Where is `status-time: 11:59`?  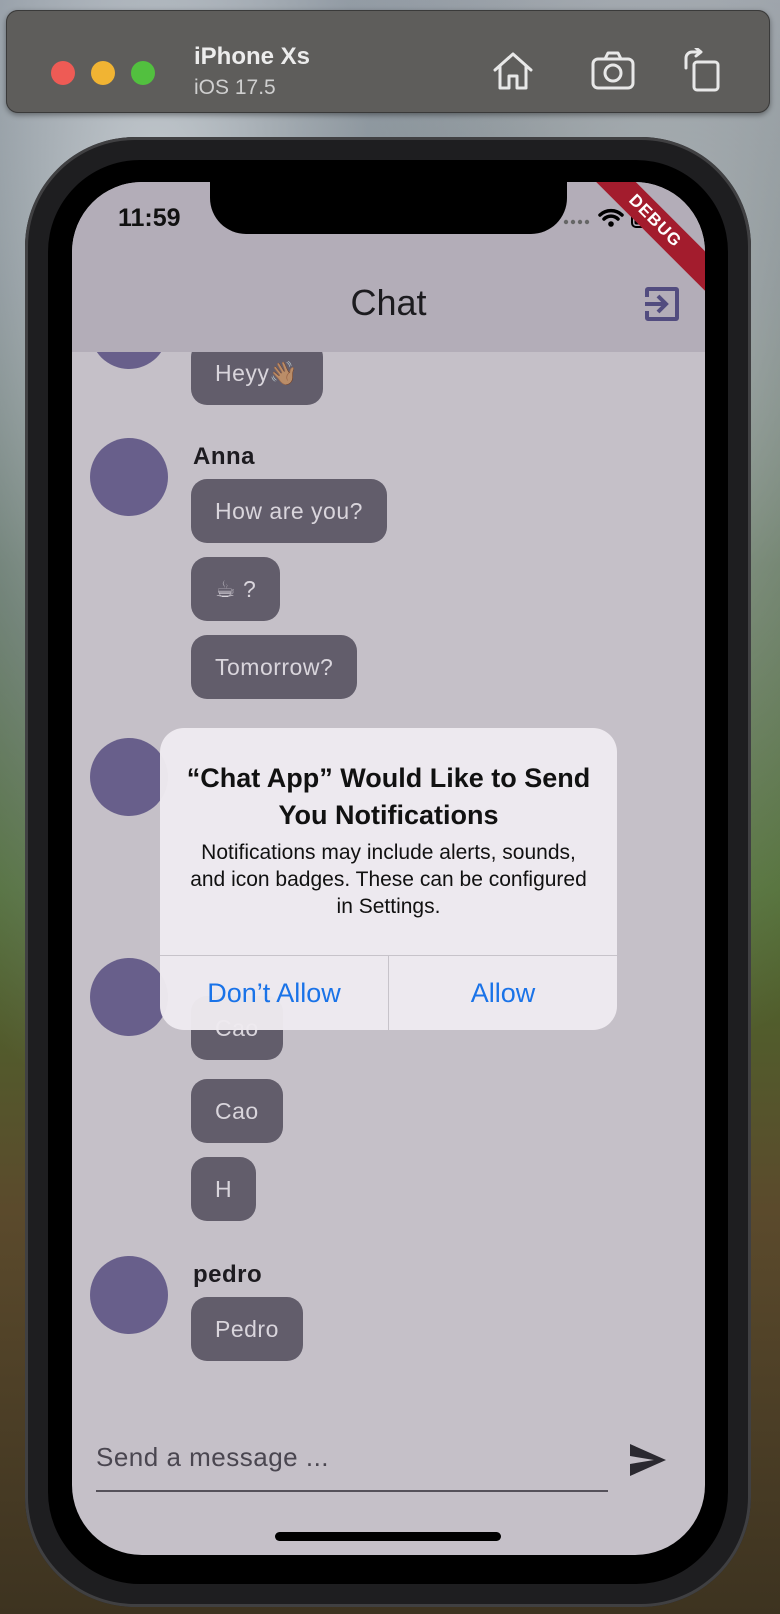
status-time: 11:59 is located at coordinates (149, 218).